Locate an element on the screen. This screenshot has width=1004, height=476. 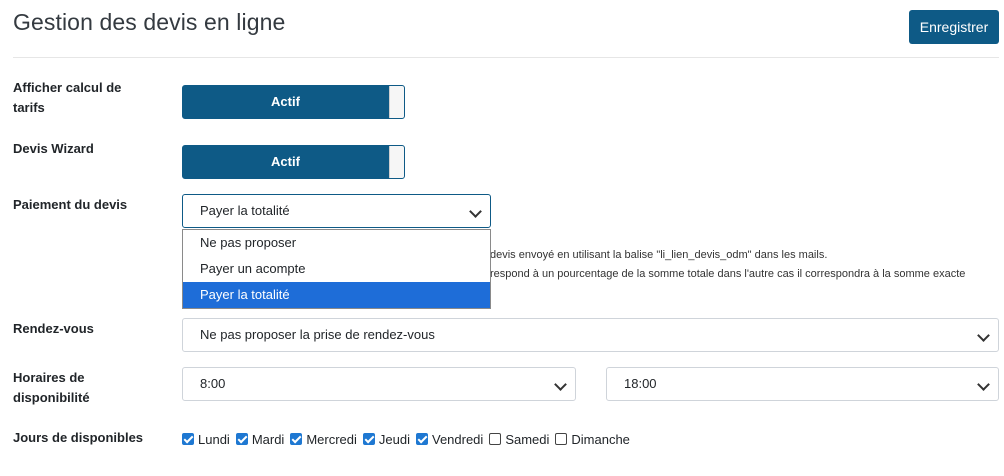
day-label: Mercredi is located at coordinates (331, 439).